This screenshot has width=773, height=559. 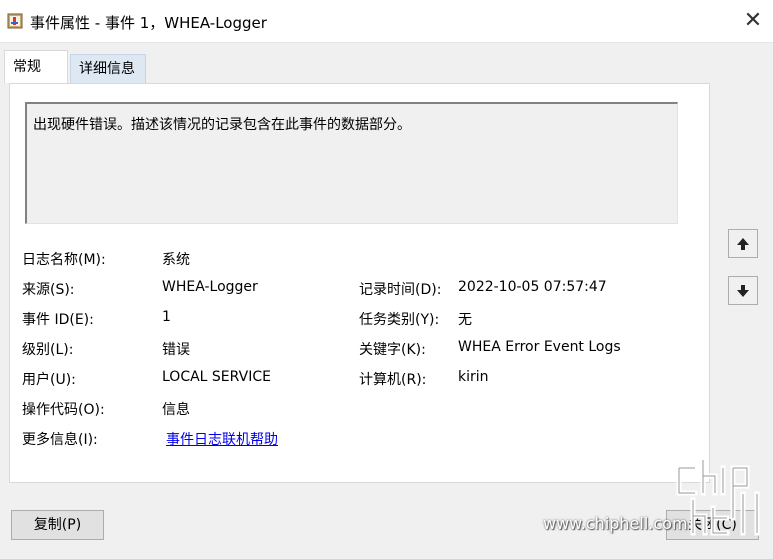 I want to click on source-label: 来源(S):, so click(x=48, y=290).